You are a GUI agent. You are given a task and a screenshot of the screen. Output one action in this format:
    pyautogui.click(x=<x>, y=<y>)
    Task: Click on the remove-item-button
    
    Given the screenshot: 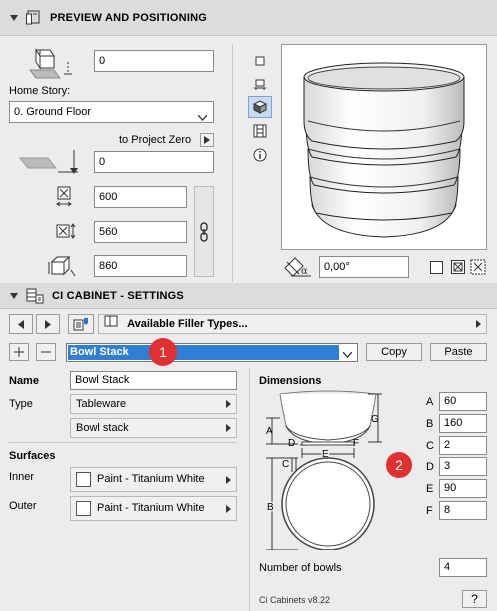 What is the action you would take?
    pyautogui.click(x=46, y=352)
    